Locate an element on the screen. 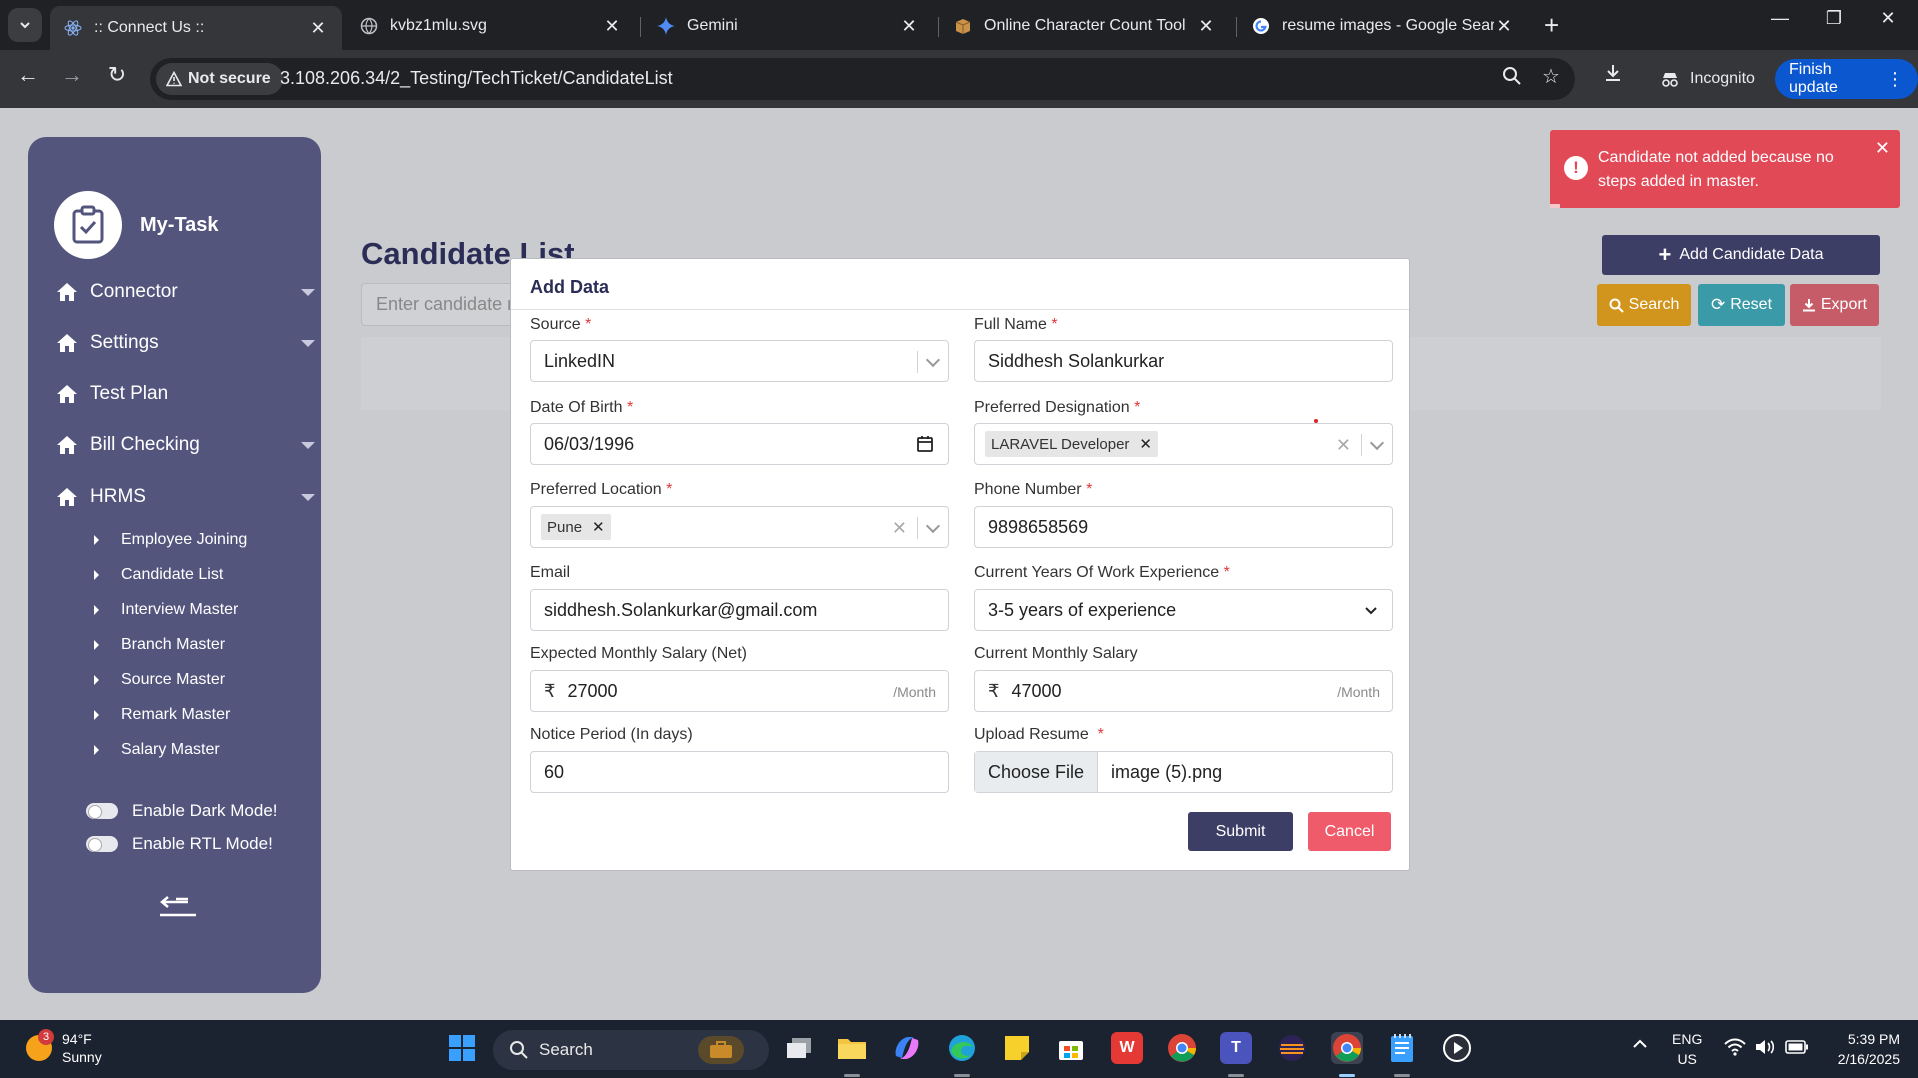 Image resolution: width=1918 pixels, height=1078 pixels. tab-search-button is located at coordinates (25, 25).